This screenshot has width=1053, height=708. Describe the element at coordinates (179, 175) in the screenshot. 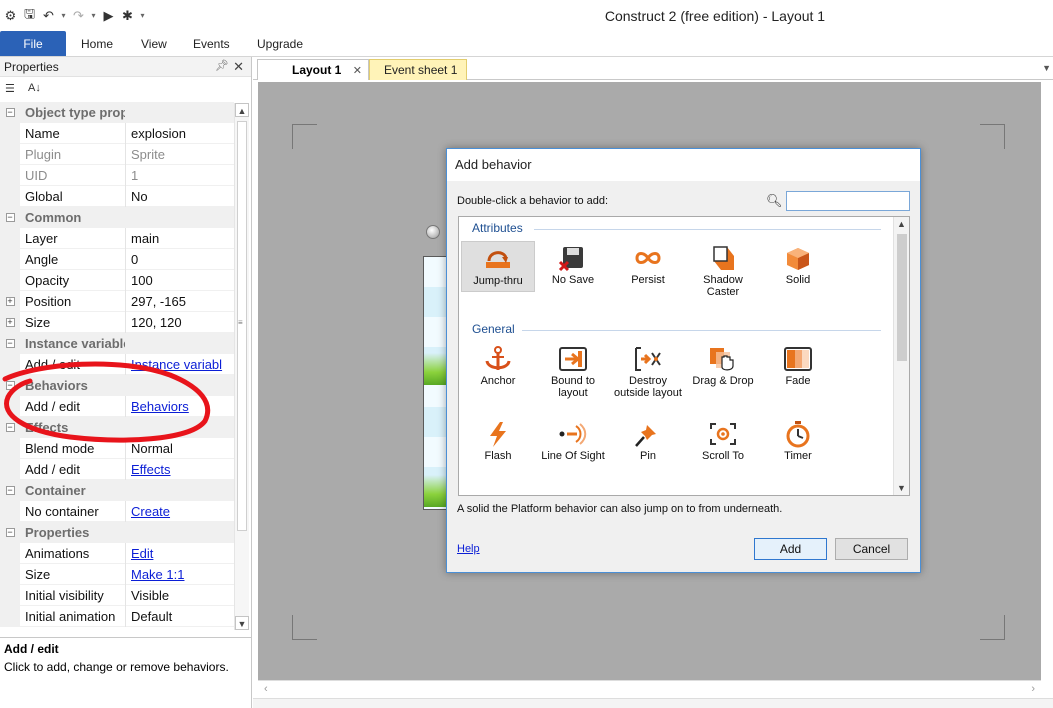

I see `property-value: 1` at that location.